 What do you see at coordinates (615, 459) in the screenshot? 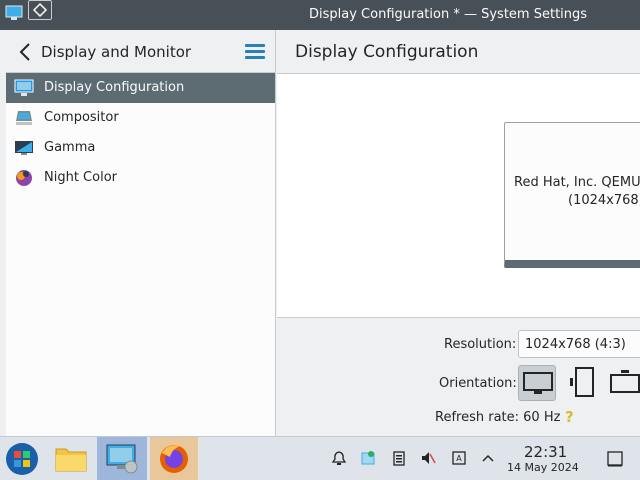
I see `show-desktop-icon` at bounding box center [615, 459].